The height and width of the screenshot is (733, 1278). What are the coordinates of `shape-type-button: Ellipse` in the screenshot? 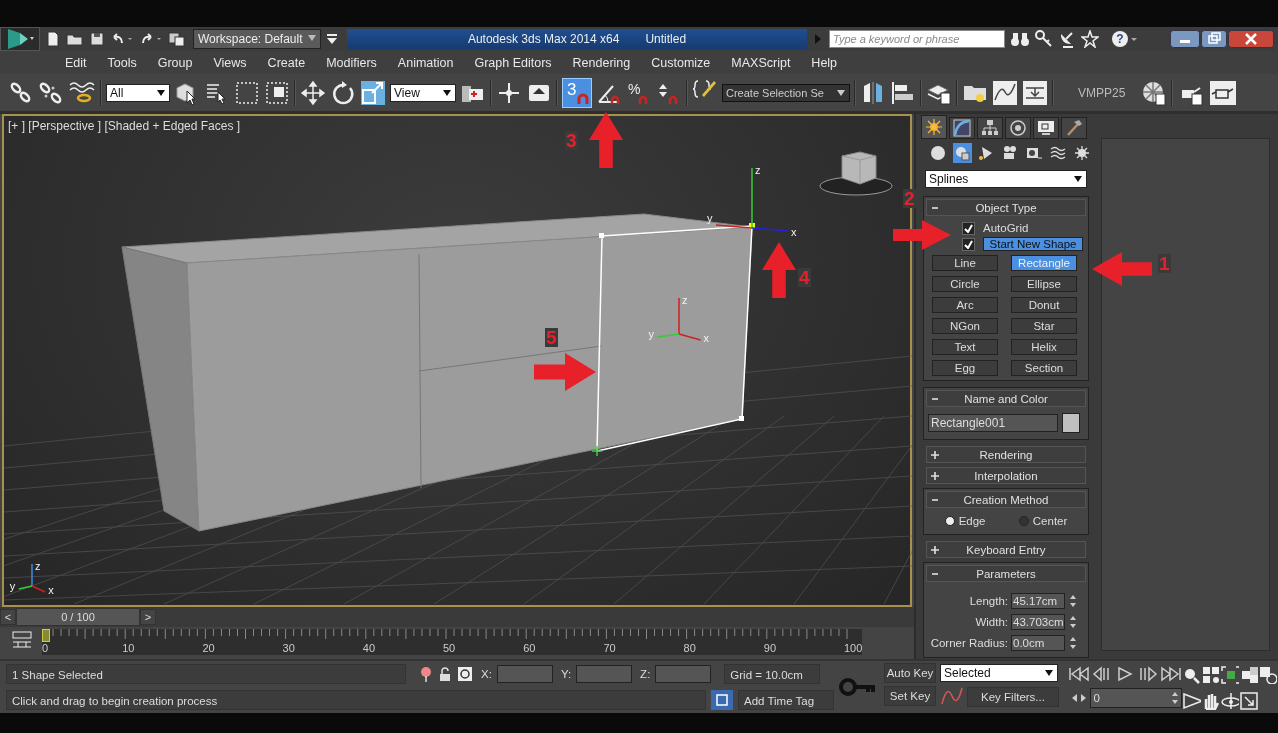 It's located at (1044, 284).